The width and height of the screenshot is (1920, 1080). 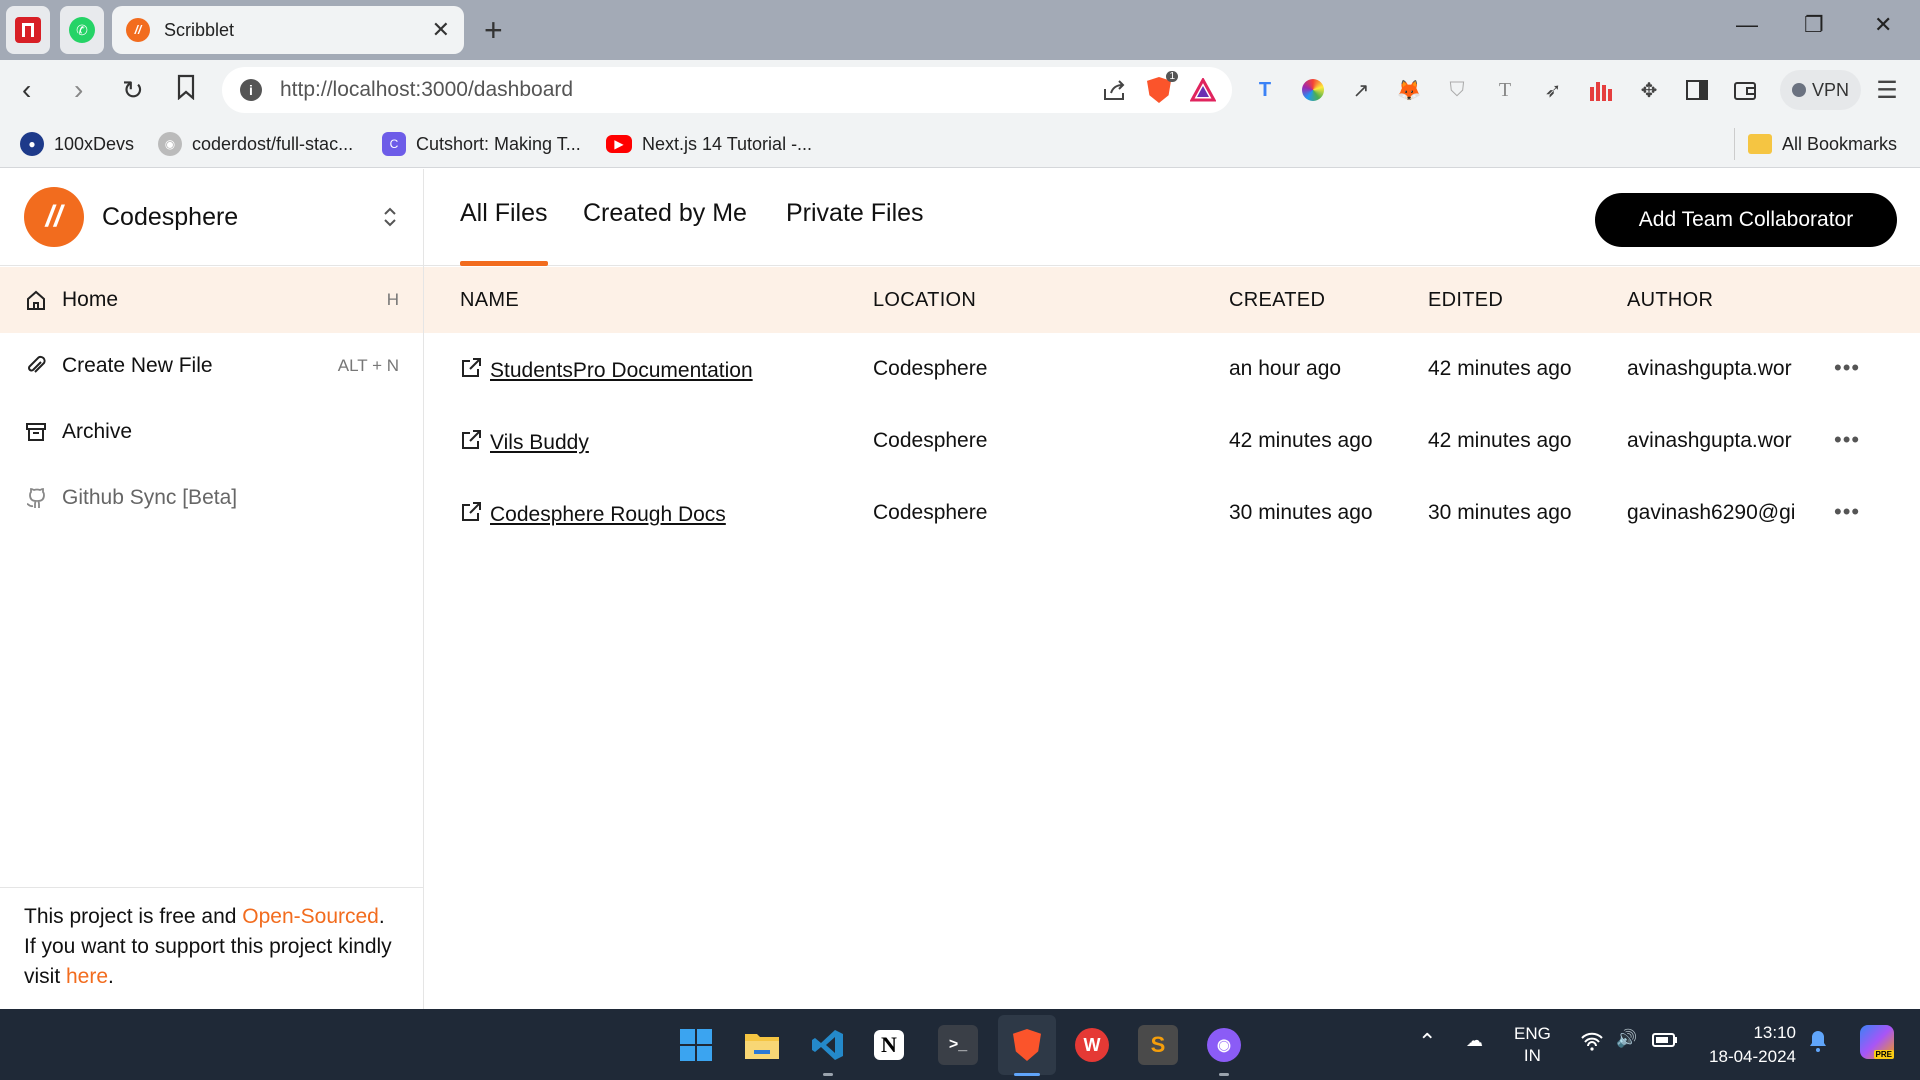 What do you see at coordinates (390, 217) in the screenshot?
I see `chevron-up-down-icon` at bounding box center [390, 217].